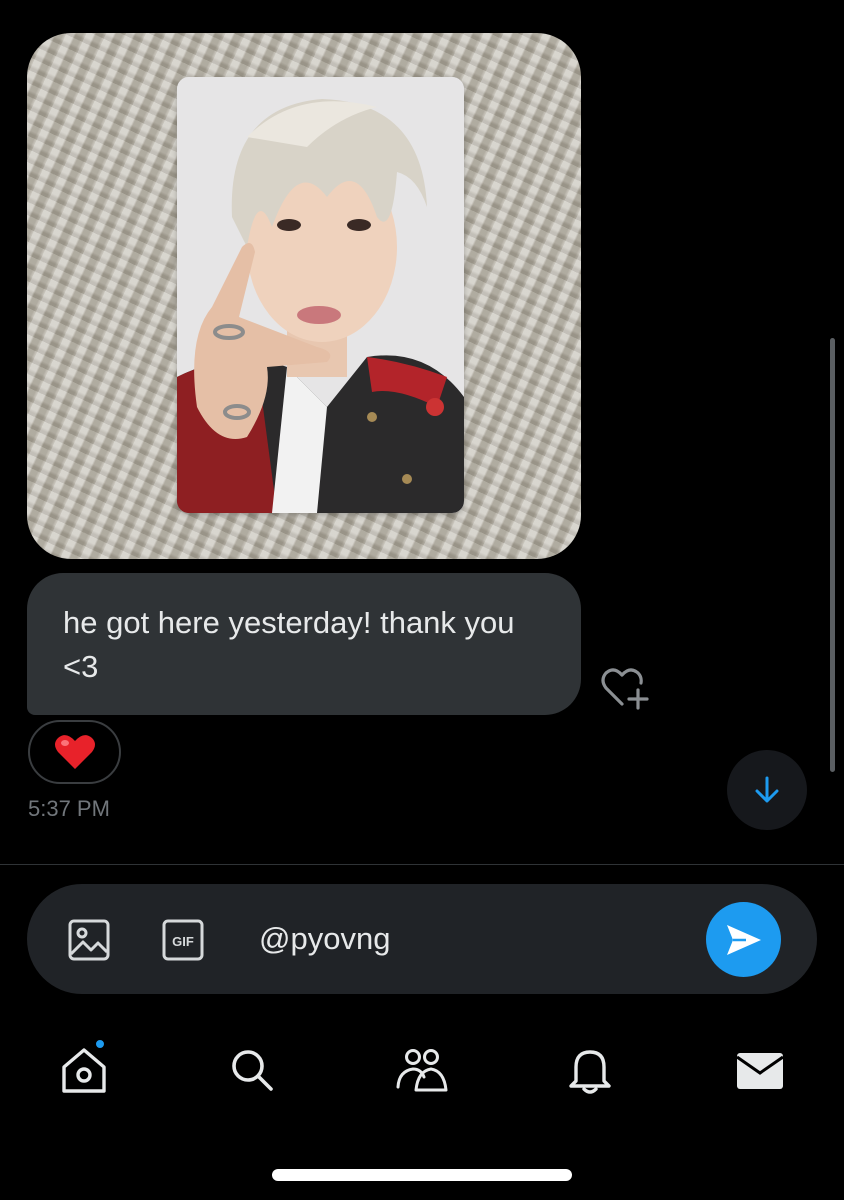 This screenshot has width=844, height=1200. I want to click on svg-text: GIF, so click(183, 941).